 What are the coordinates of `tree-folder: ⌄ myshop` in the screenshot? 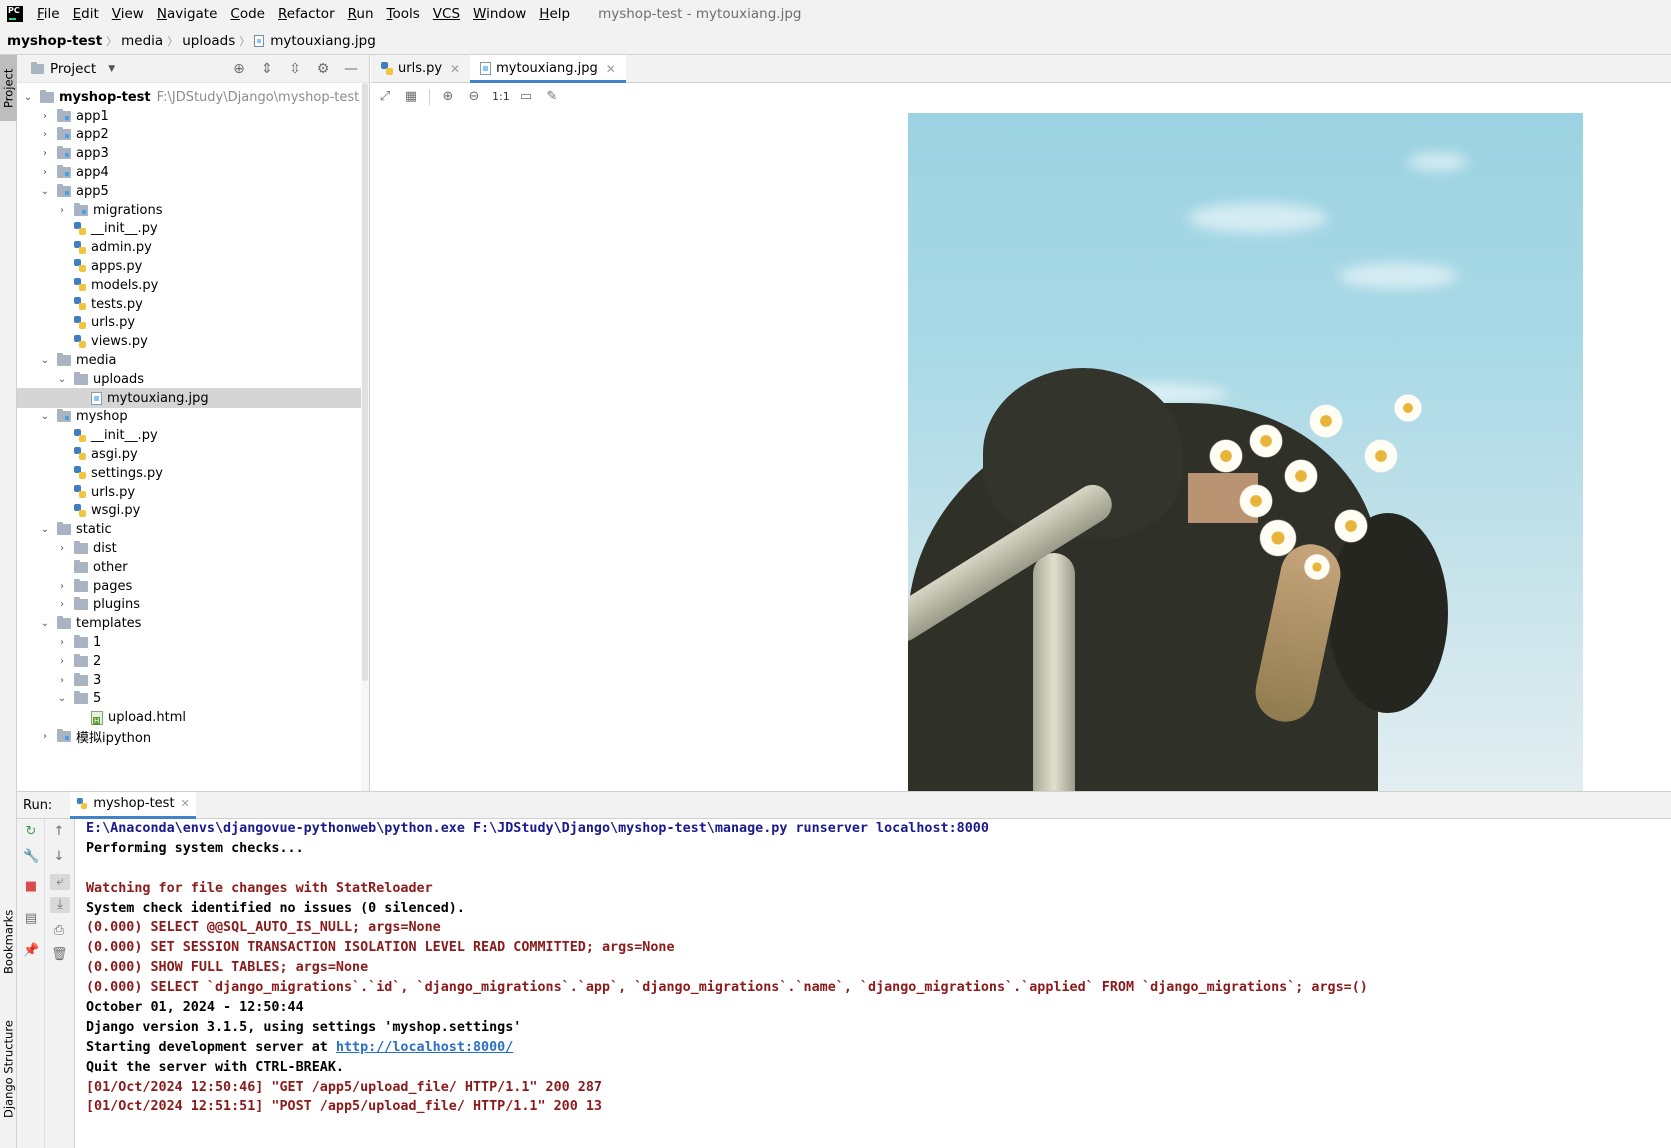 It's located at (193, 417).